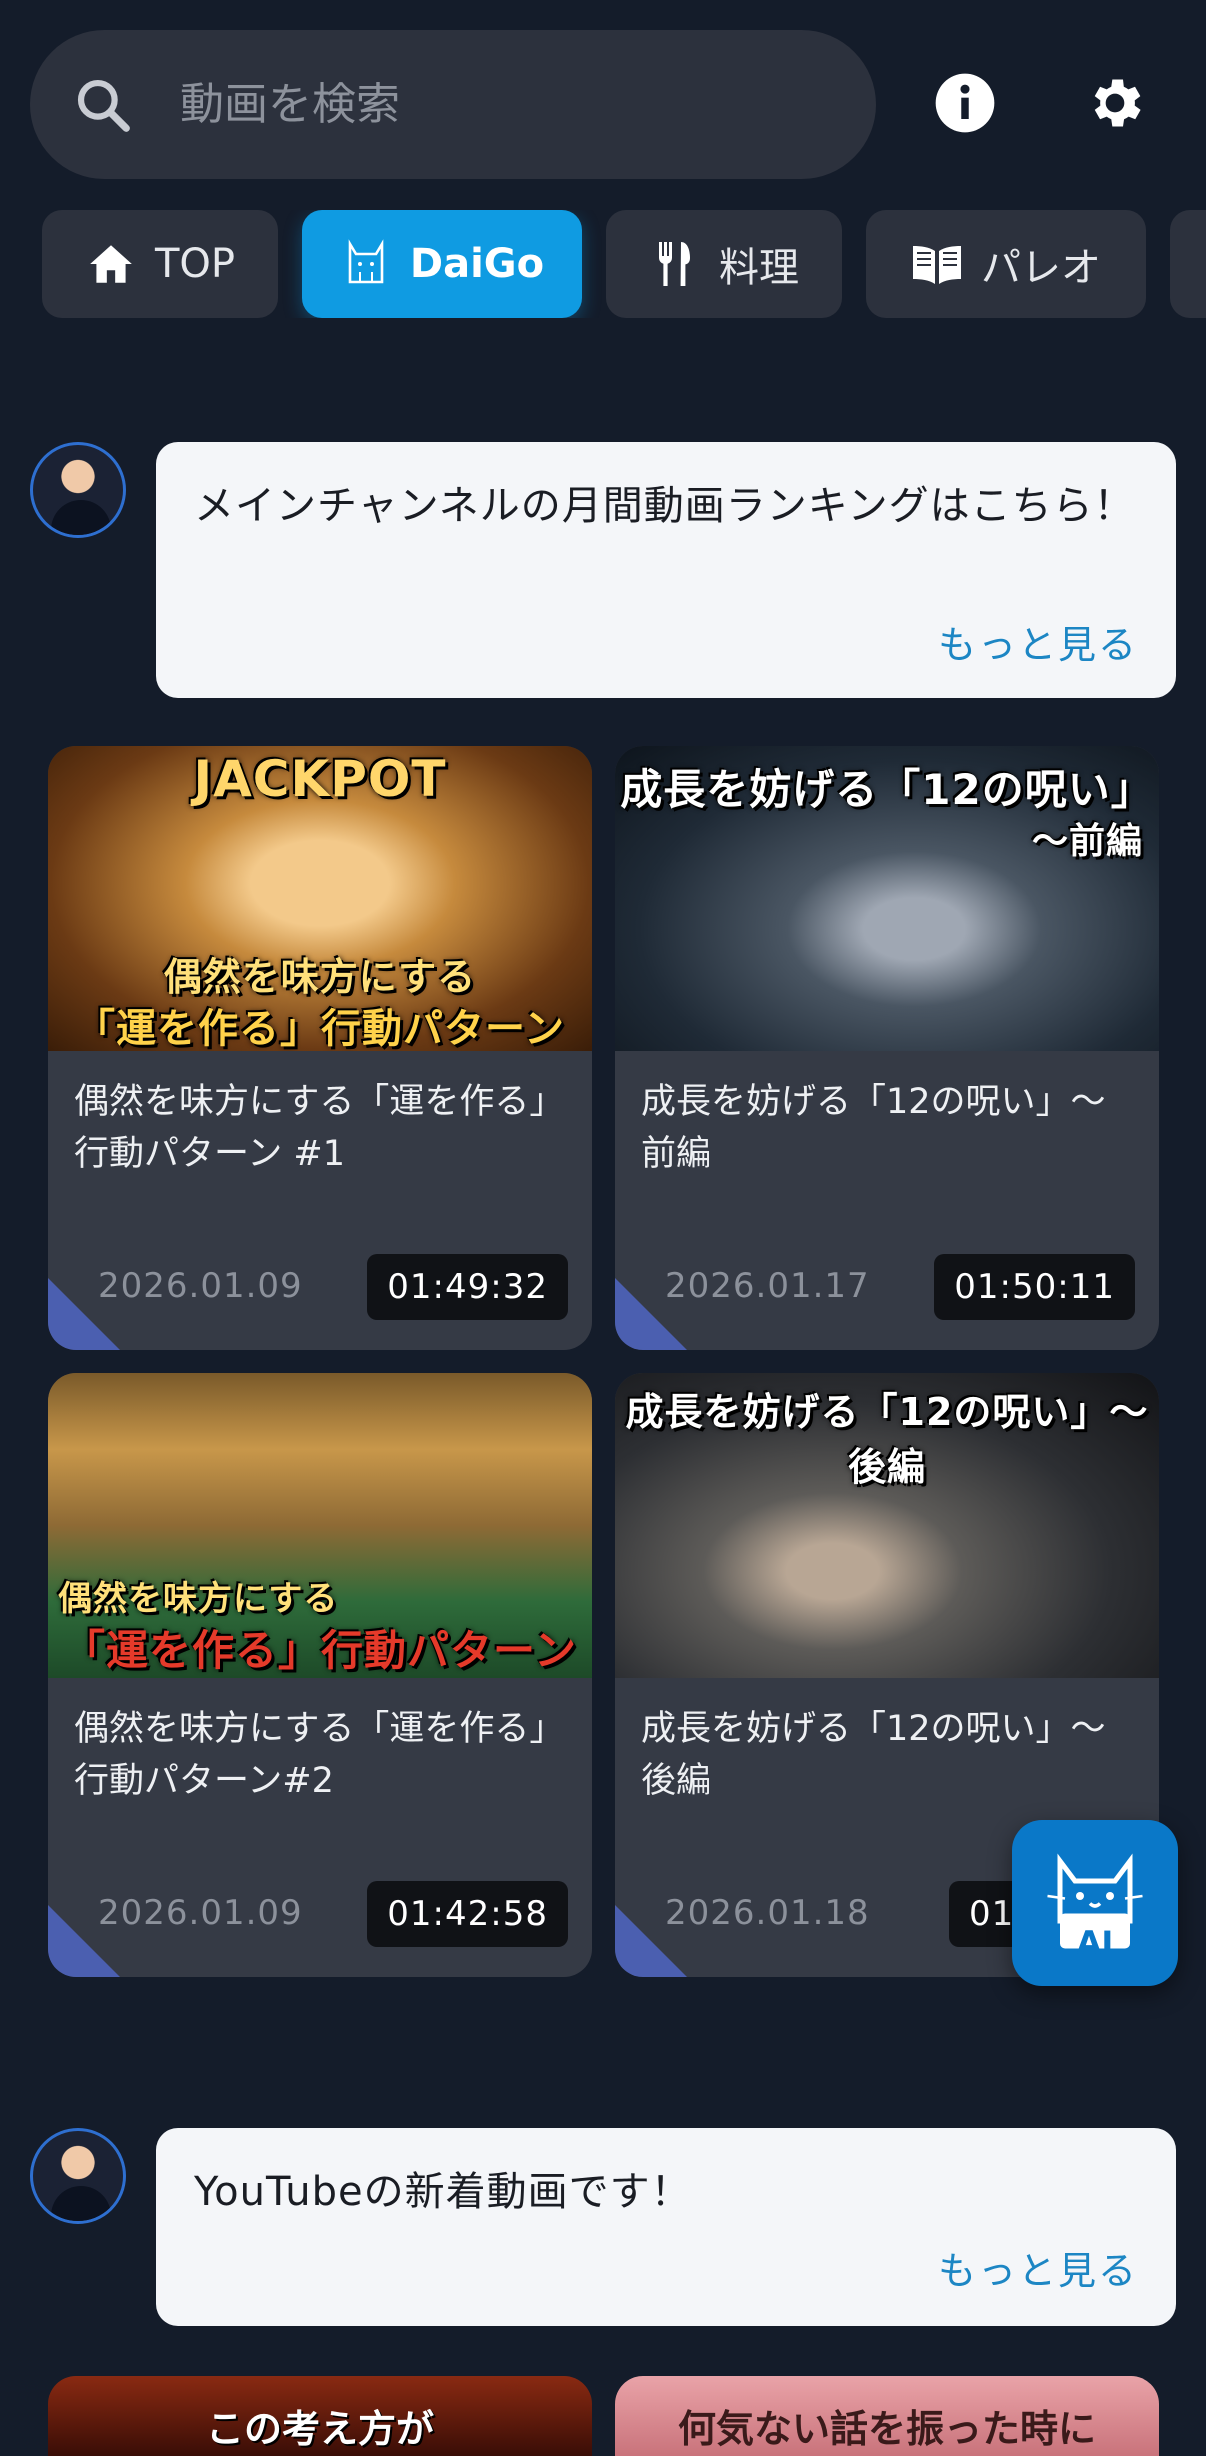 This screenshot has height=2456, width=1206. I want to click on message-text: YouTubeの新着動画です！, so click(443, 2192).